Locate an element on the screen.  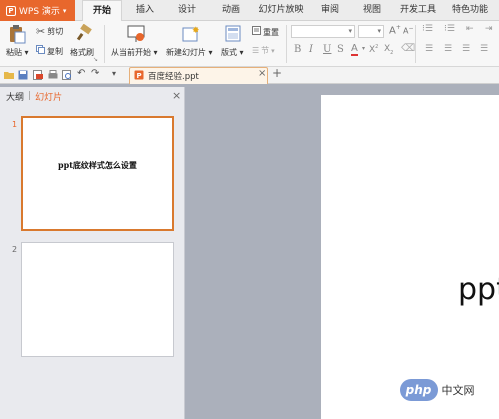
slide-thumbnail-1: ppt底纹样式怎么设置 is located at coordinates (97, 173).